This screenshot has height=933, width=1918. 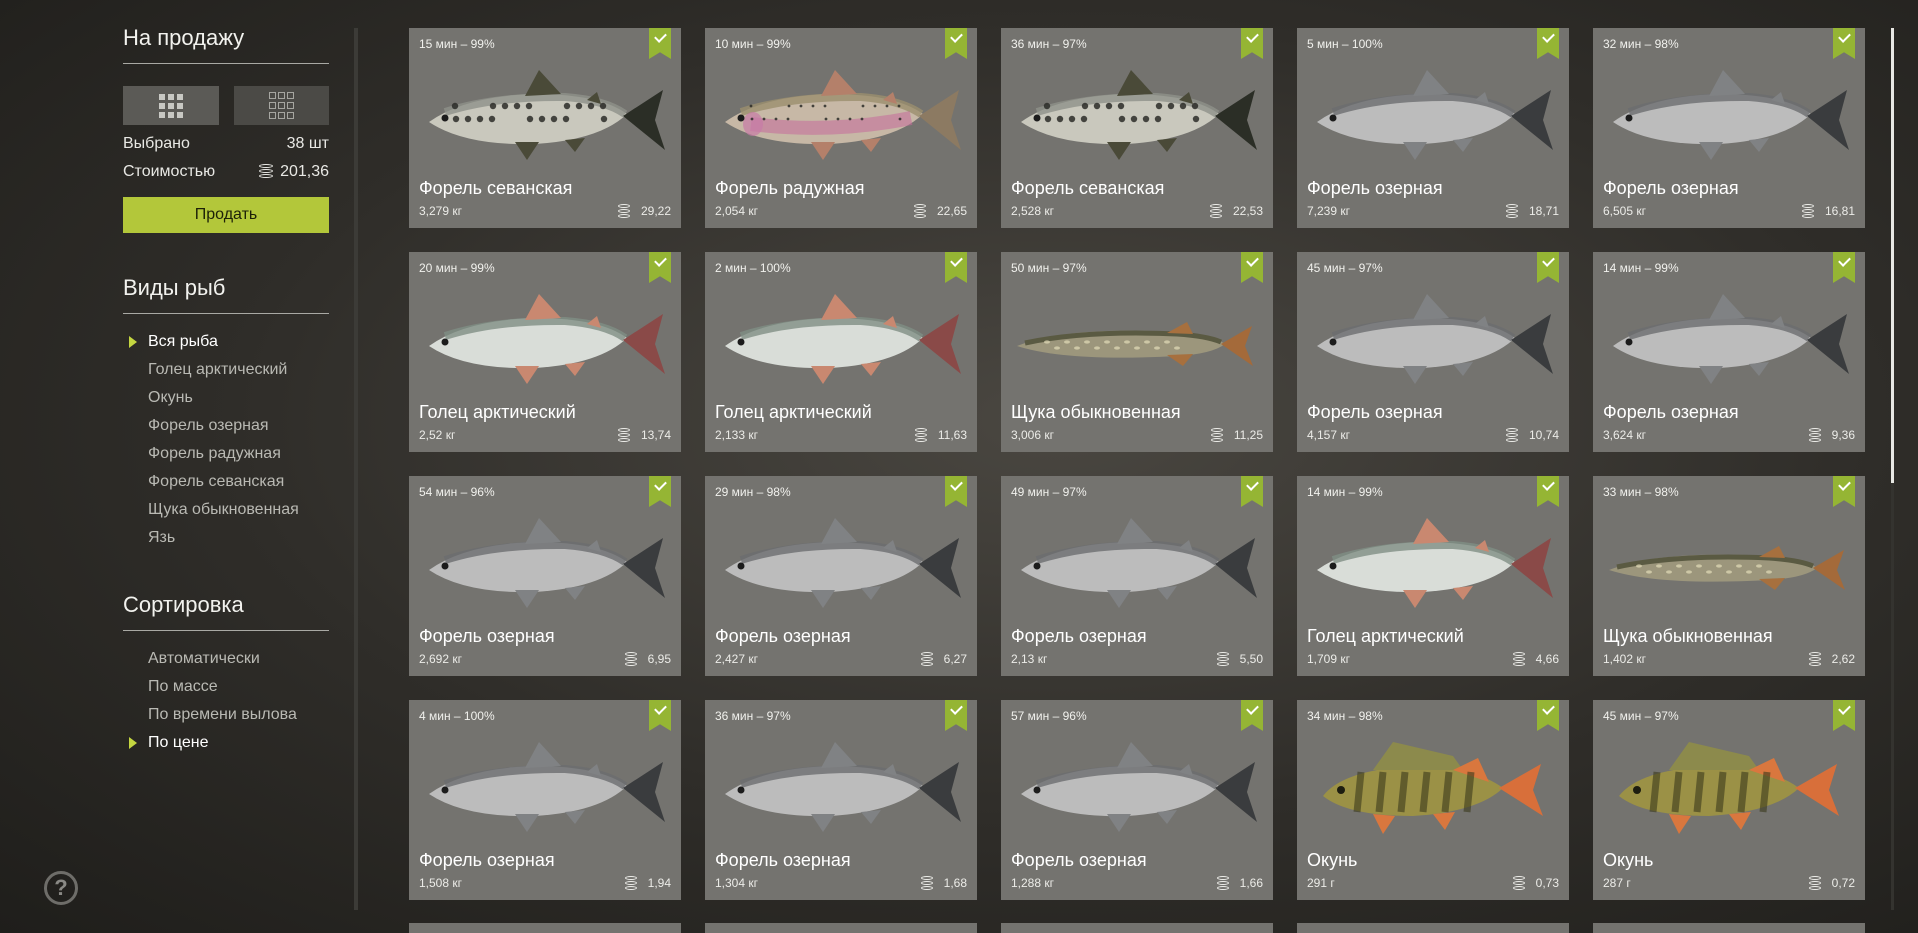 I want to click on fish-card: 29 мин – 98% Форель озерная 2,427 кг 6,27, so click(x=841, y=576).